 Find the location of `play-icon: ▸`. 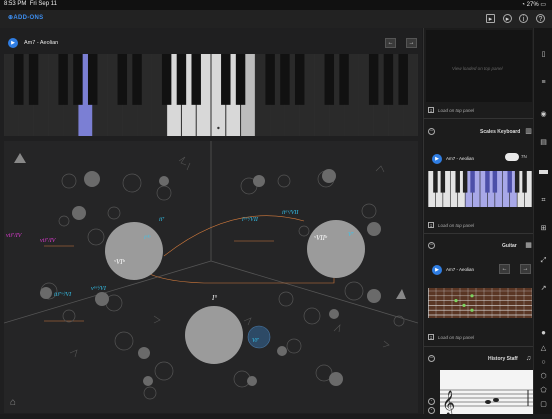

play-icon: ▸ is located at coordinates (507, 18).